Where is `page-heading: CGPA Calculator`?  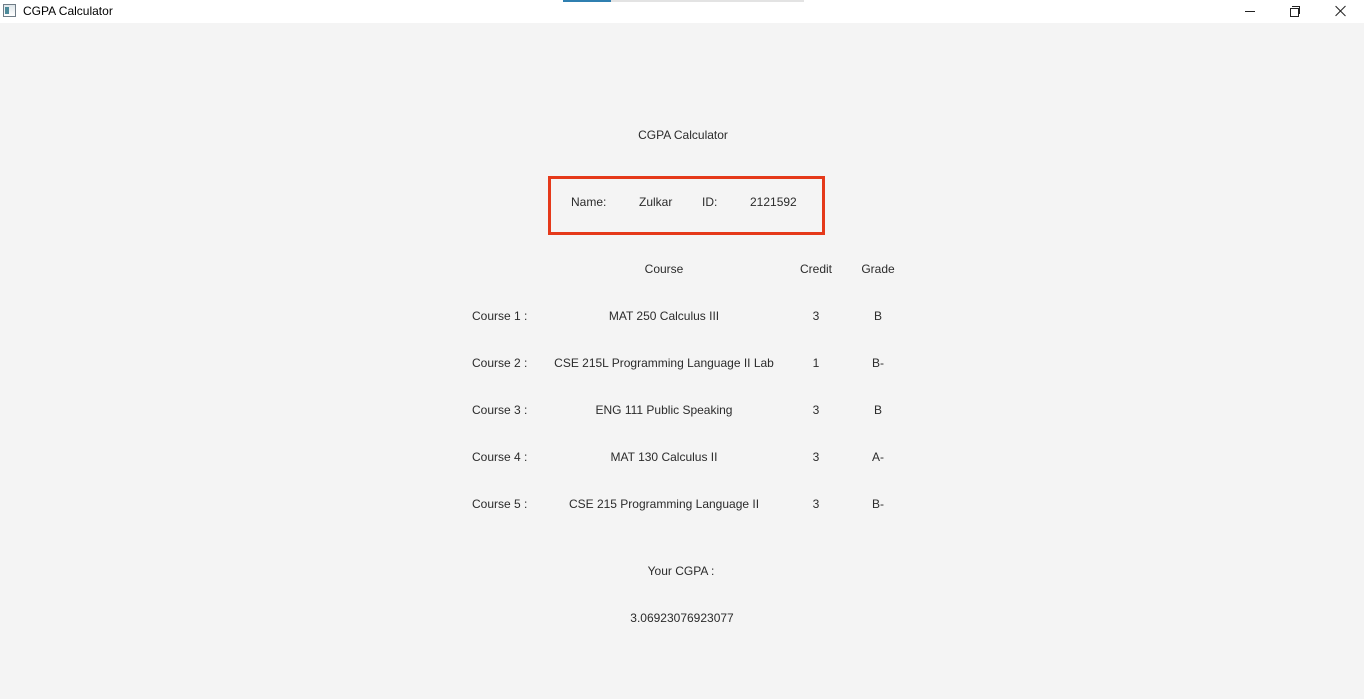
page-heading: CGPA Calculator is located at coordinates (683, 135).